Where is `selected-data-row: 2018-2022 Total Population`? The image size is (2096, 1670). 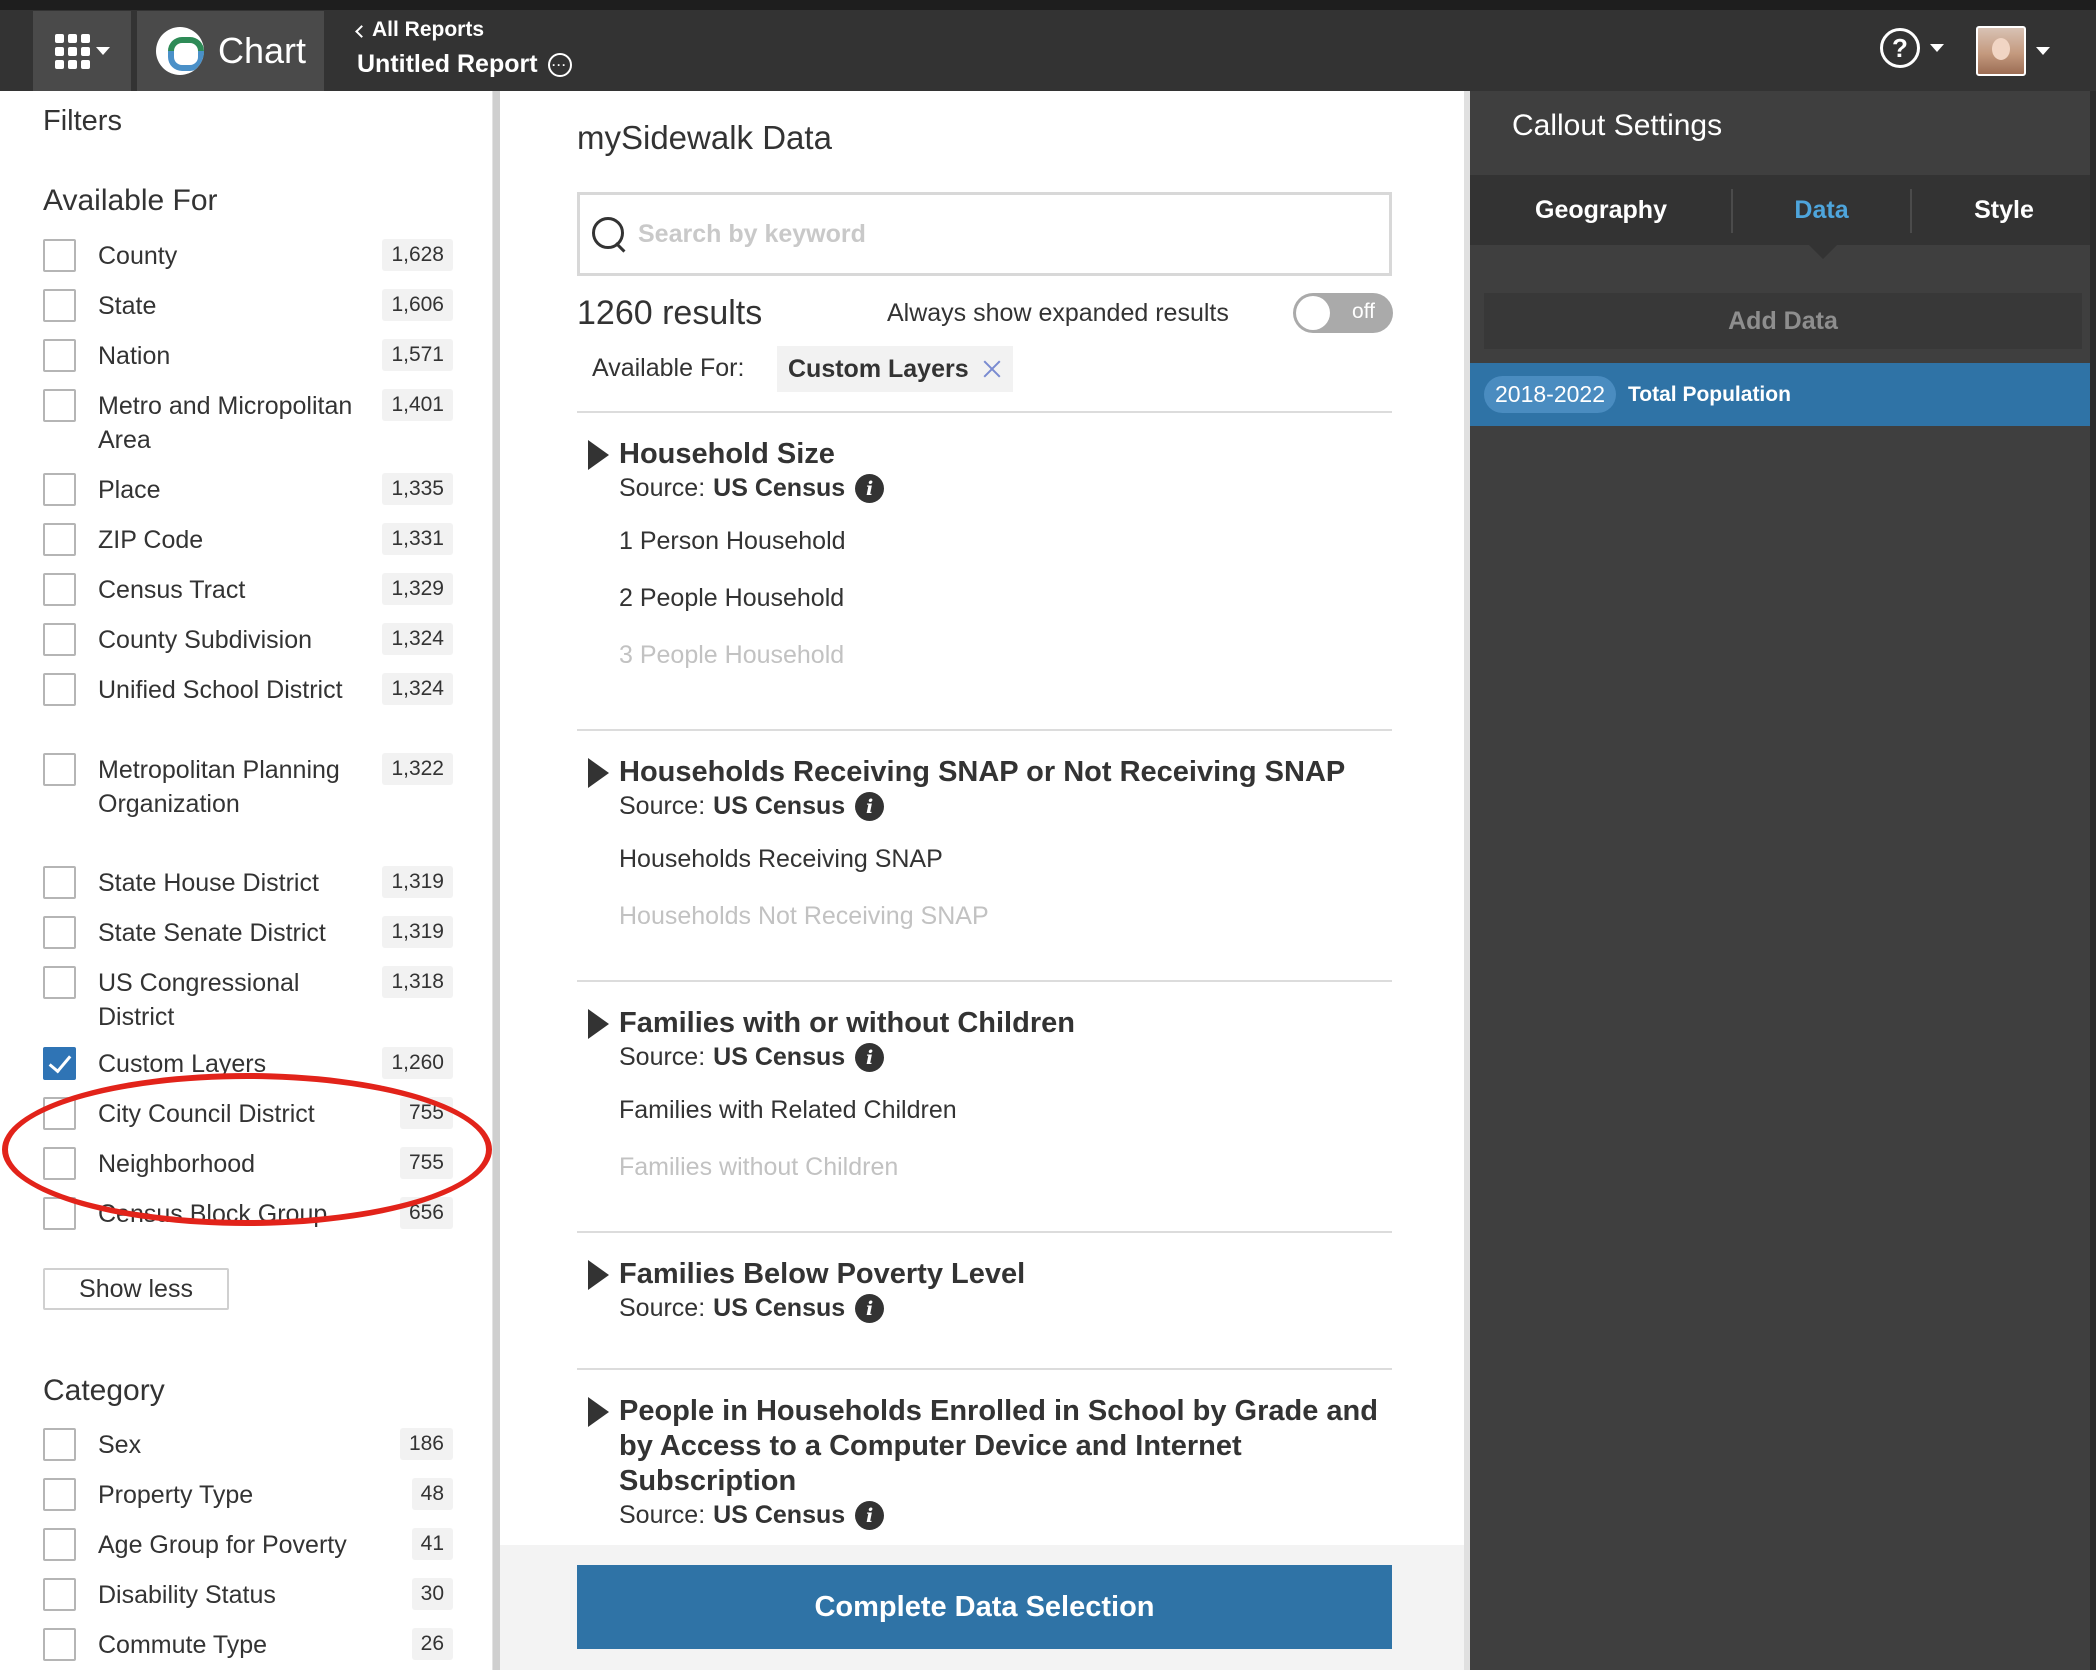
selected-data-row: 2018-2022 Total Population is located at coordinates (1783, 394).